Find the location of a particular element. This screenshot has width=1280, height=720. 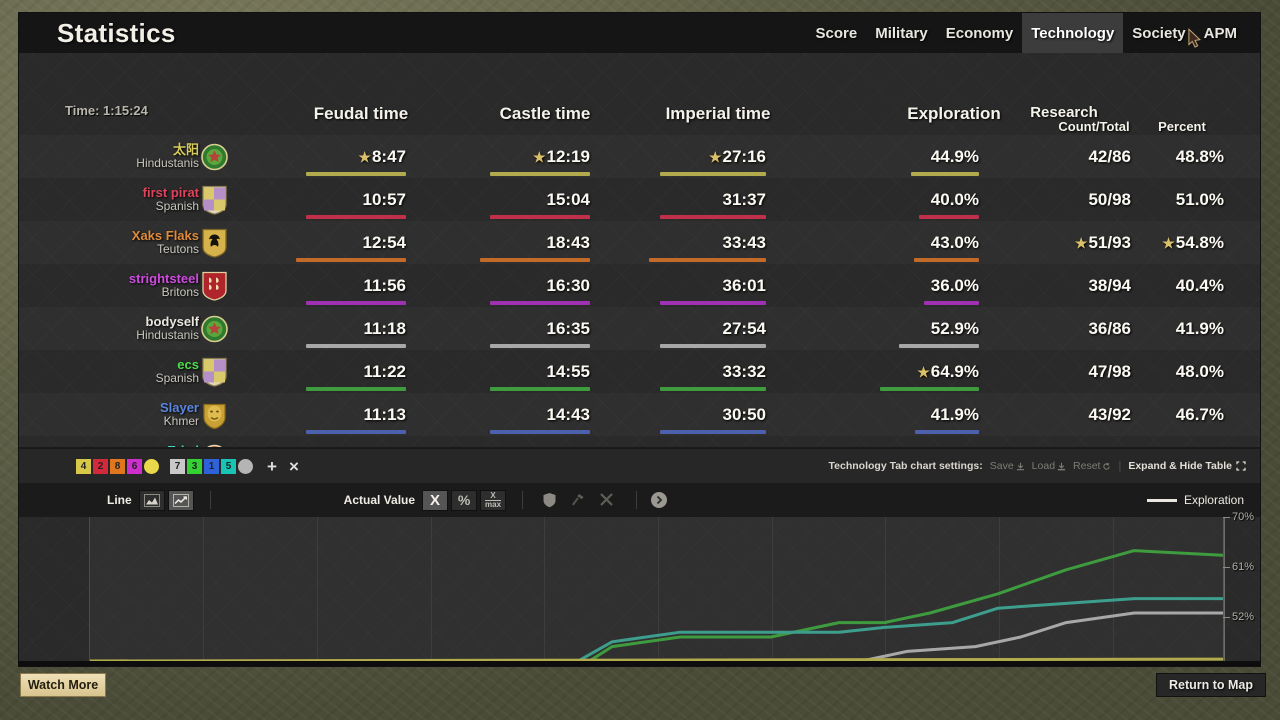

timeline-prev-button: ◀| is located at coordinates (75, 665).